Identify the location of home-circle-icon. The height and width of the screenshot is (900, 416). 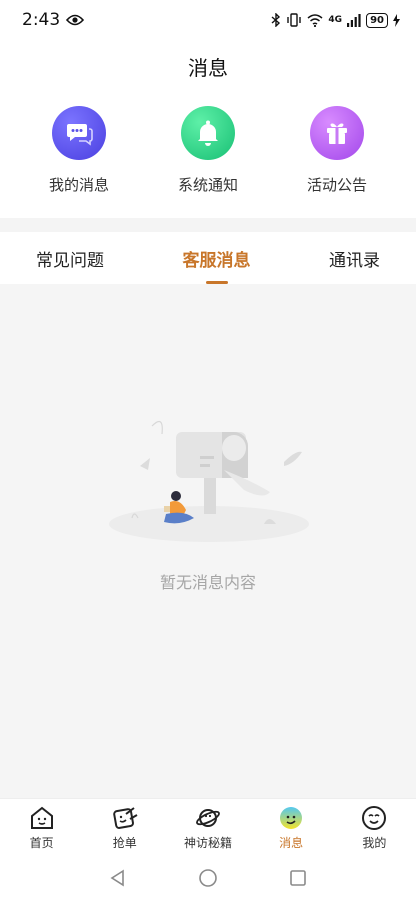
(208, 878).